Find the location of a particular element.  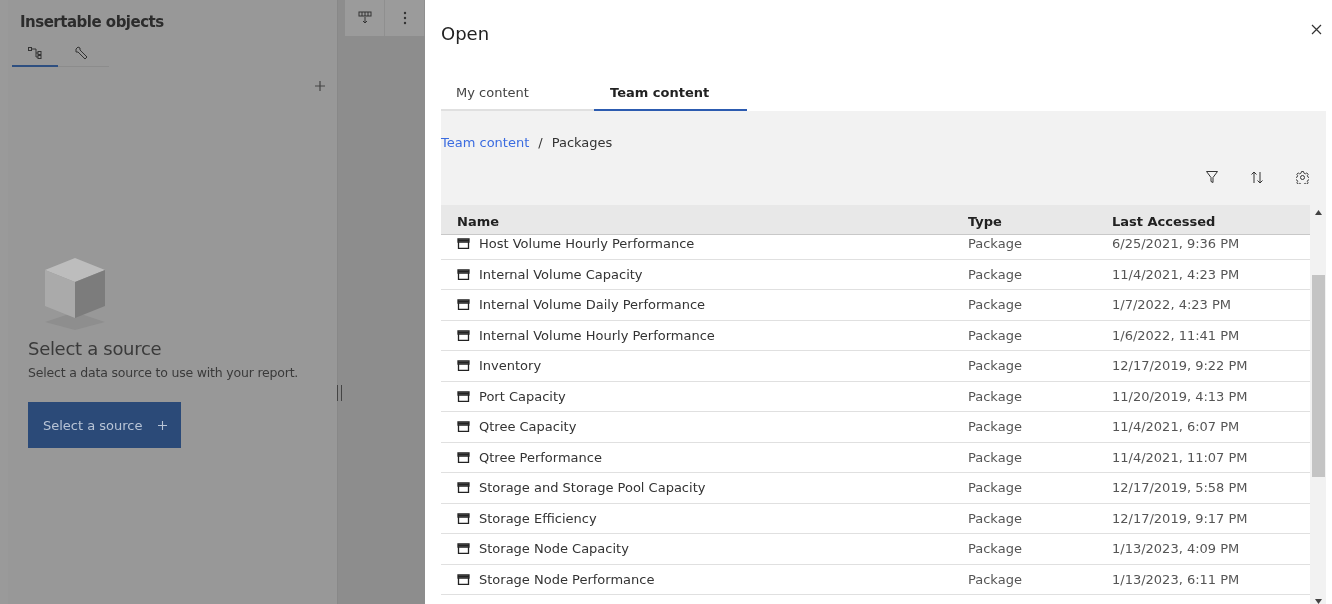

breadcrumb-current: Packages is located at coordinates (582, 143).